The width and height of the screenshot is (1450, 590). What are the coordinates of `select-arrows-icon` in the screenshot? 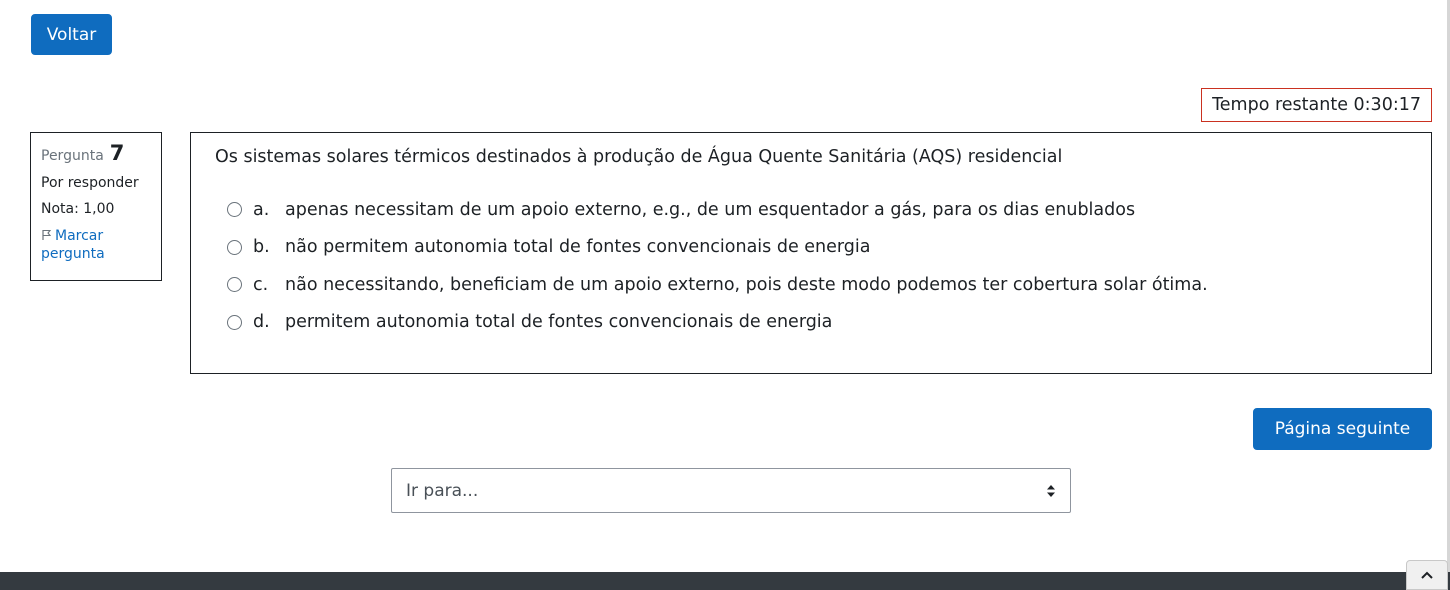 It's located at (1051, 490).